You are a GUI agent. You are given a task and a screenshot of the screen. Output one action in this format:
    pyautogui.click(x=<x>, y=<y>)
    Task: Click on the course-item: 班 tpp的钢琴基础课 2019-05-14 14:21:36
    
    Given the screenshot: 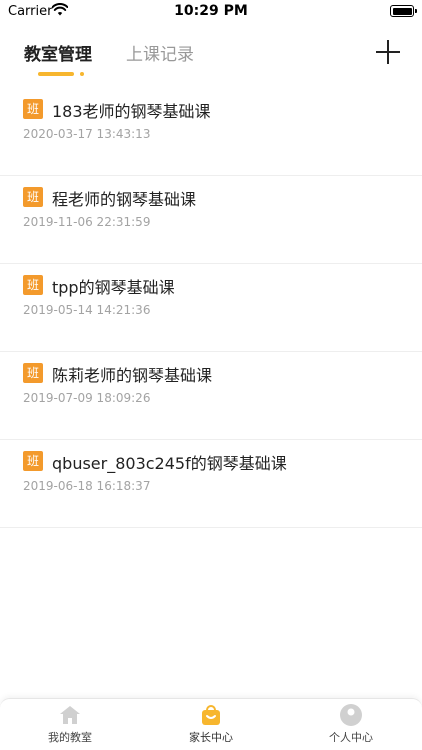 What is the action you would take?
    pyautogui.click(x=211, y=308)
    